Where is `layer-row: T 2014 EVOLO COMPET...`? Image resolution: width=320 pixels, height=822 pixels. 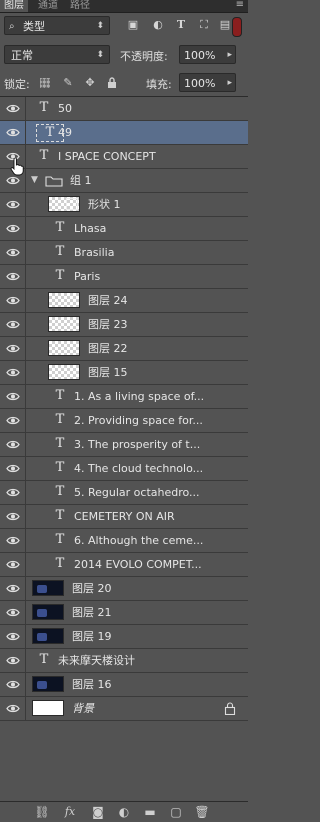
layer-row: T 2014 EVOLO COMPET... is located at coordinates (124, 565).